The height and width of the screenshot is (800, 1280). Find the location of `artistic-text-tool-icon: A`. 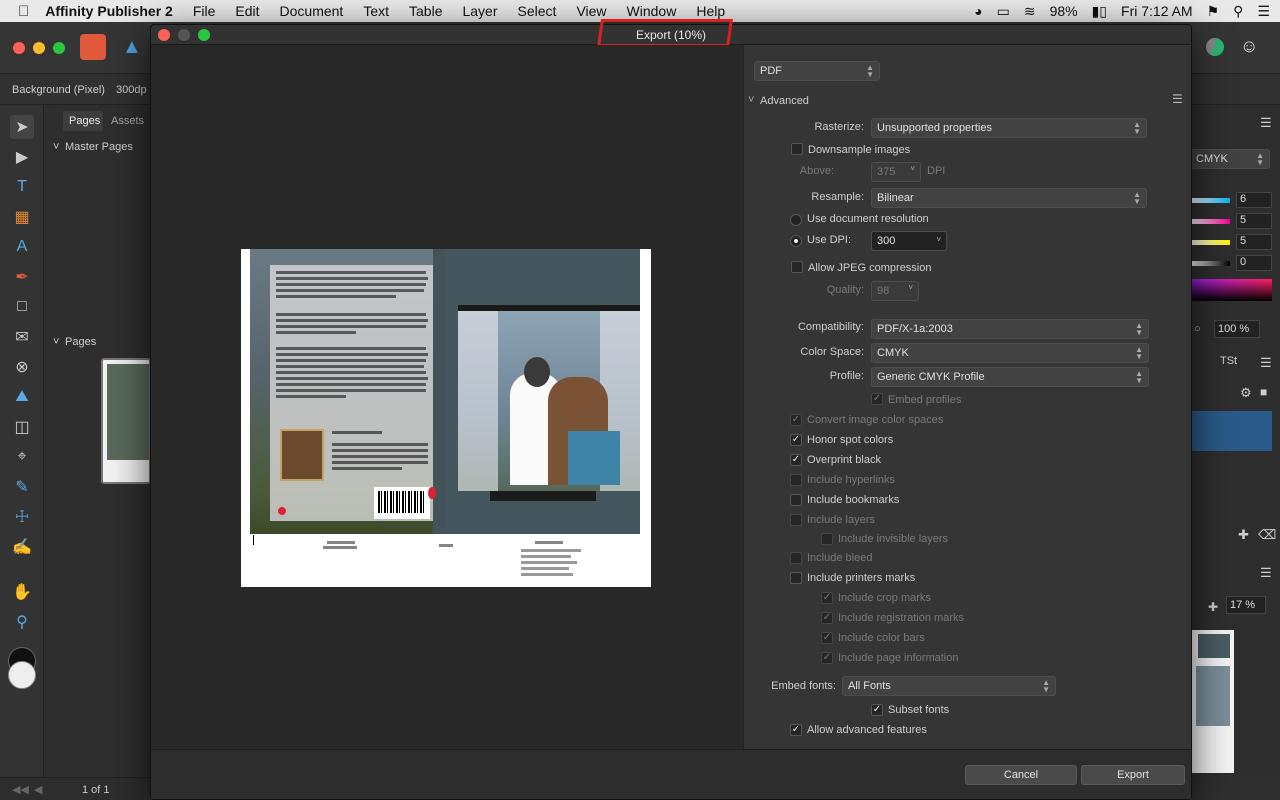

artistic-text-tool-icon: A is located at coordinates (22, 247).